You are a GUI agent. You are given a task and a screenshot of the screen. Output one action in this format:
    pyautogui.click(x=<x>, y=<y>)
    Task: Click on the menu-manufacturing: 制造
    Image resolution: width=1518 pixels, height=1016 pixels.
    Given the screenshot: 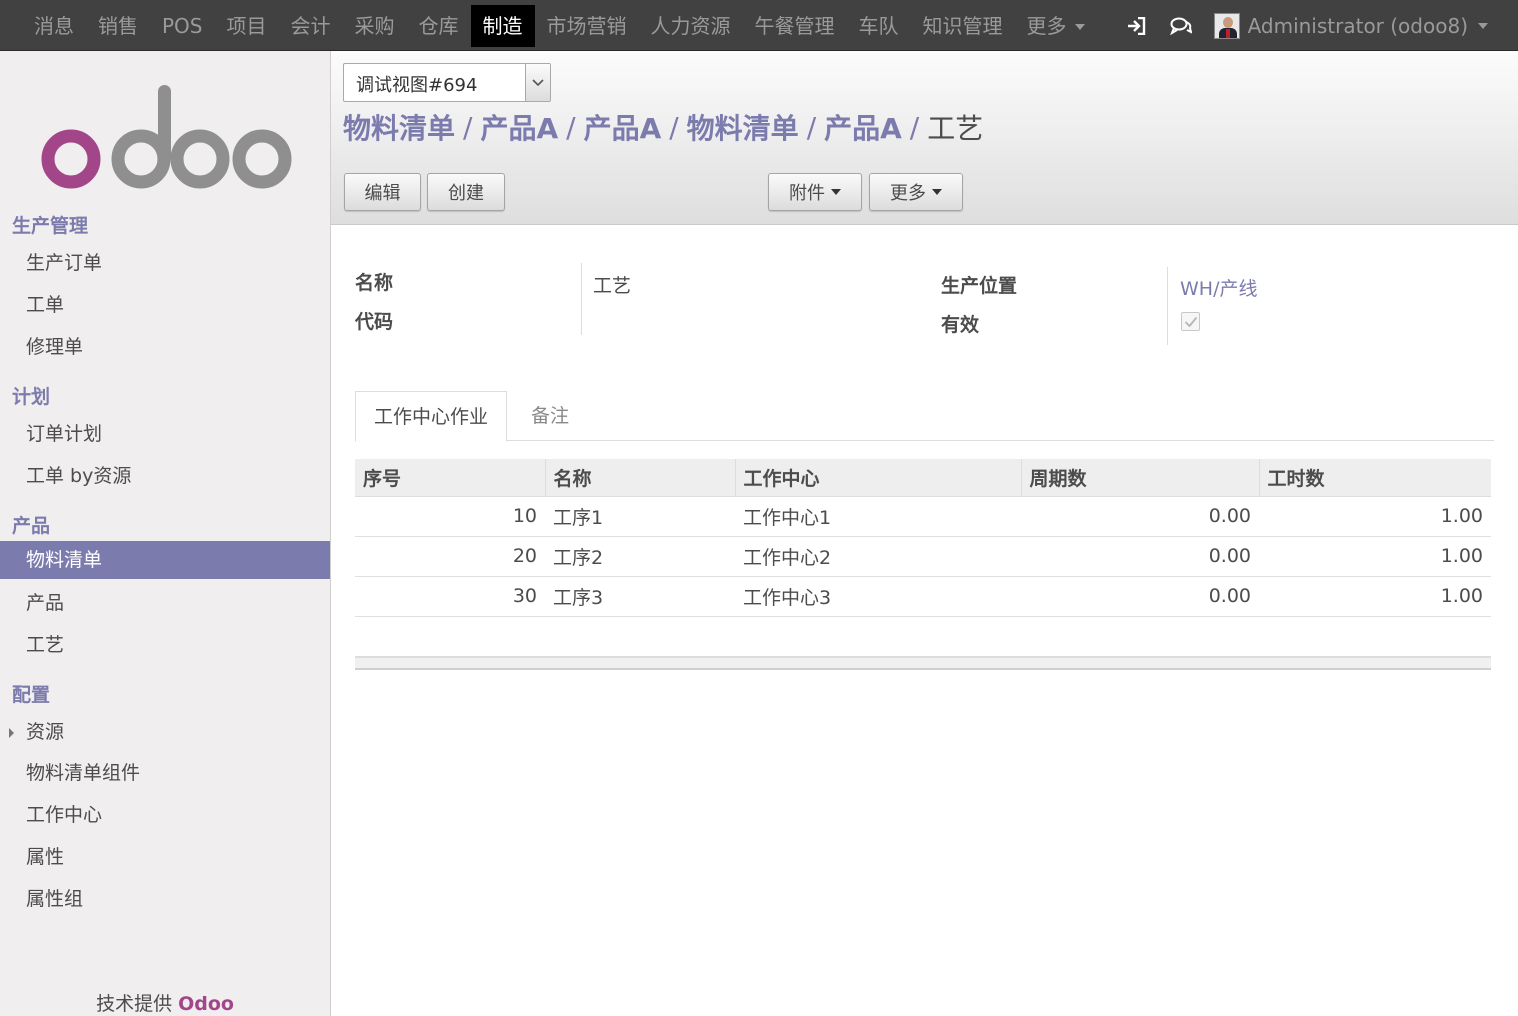 What is the action you would take?
    pyautogui.click(x=502, y=25)
    